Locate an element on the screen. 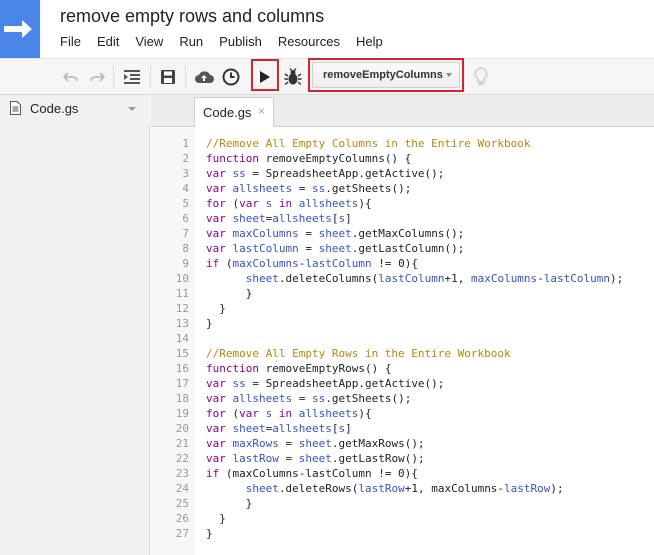 Image resolution: width=654 pixels, height=555 pixels. clock-icon is located at coordinates (231, 77).